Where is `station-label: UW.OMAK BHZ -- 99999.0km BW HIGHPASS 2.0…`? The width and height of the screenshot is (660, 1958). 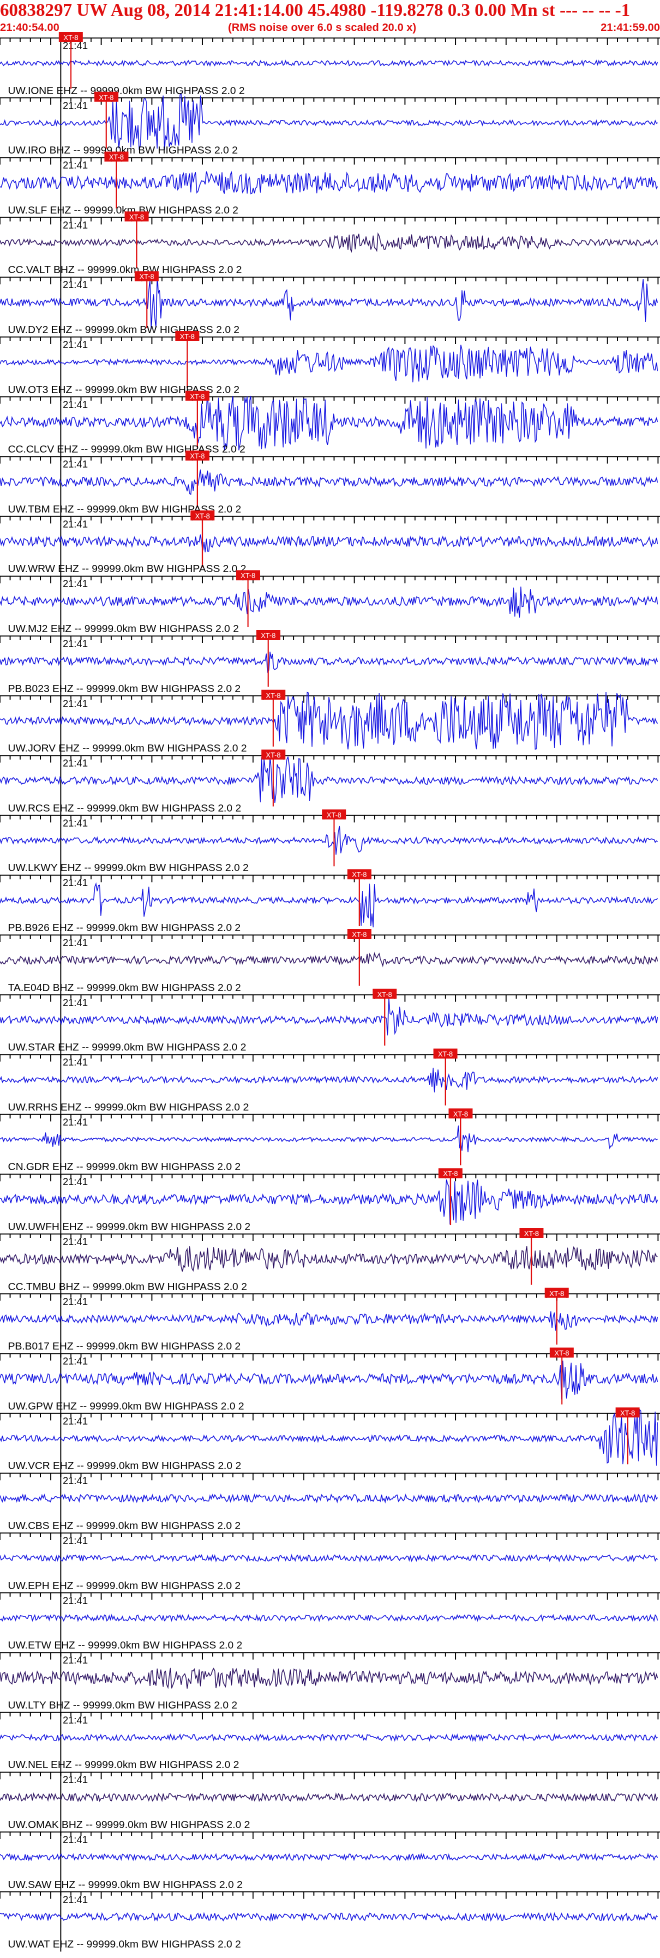 station-label: UW.OMAK BHZ -- 99999.0km BW HIGHPASS 2.0… is located at coordinates (129, 1825).